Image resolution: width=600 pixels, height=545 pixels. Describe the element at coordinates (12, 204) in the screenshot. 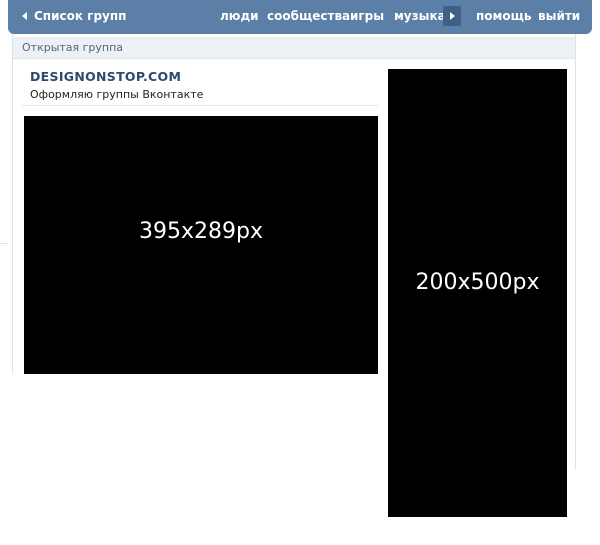

I see `content-frame-left-border` at that location.